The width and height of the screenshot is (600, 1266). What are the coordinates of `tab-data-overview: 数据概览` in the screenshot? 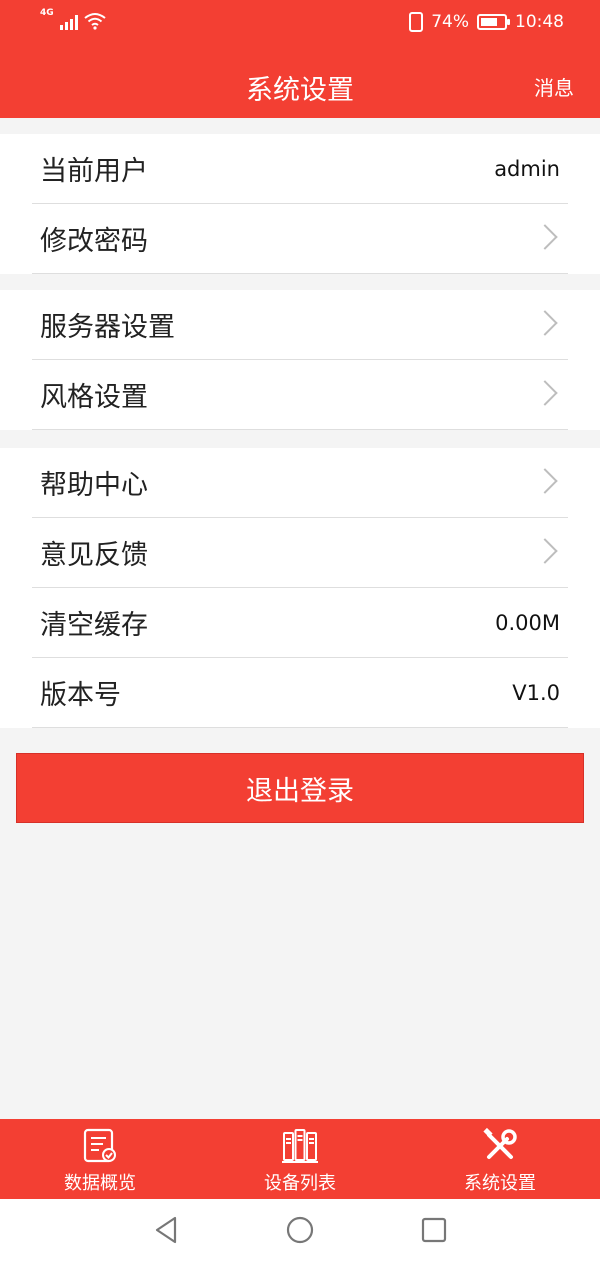 It's located at (100, 1159).